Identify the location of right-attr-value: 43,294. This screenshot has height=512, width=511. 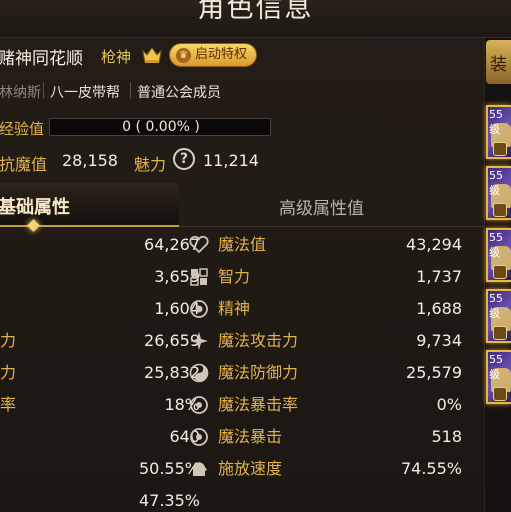
(434, 244).